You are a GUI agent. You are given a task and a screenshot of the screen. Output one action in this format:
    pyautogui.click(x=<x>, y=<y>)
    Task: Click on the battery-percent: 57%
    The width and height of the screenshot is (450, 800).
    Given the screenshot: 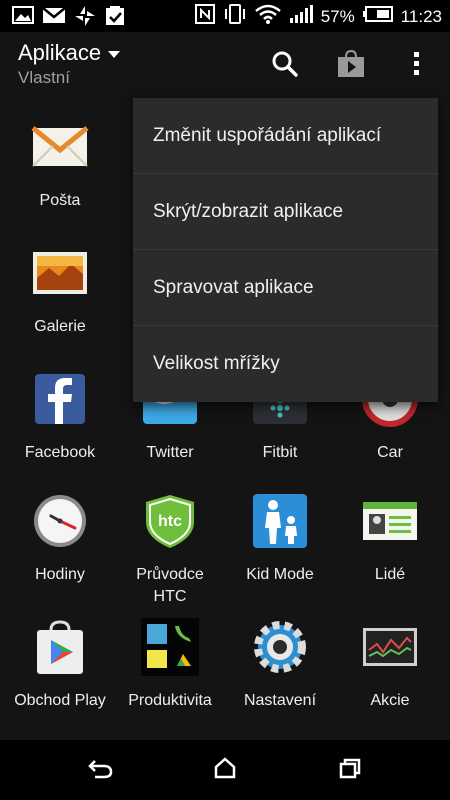 What is the action you would take?
    pyautogui.click(x=337, y=16)
    